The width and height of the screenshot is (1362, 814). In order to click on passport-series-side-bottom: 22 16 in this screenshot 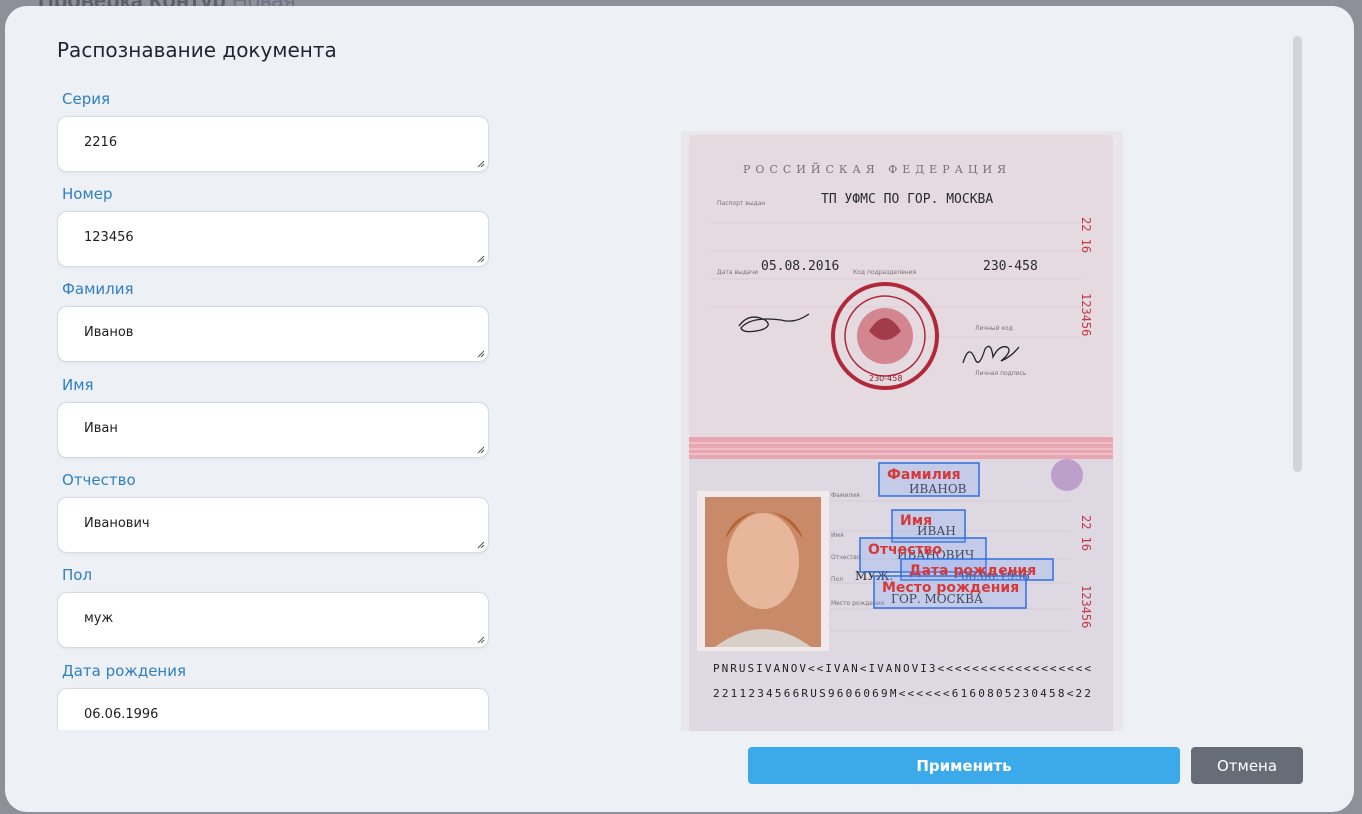, I will do `click(1086, 533)`.